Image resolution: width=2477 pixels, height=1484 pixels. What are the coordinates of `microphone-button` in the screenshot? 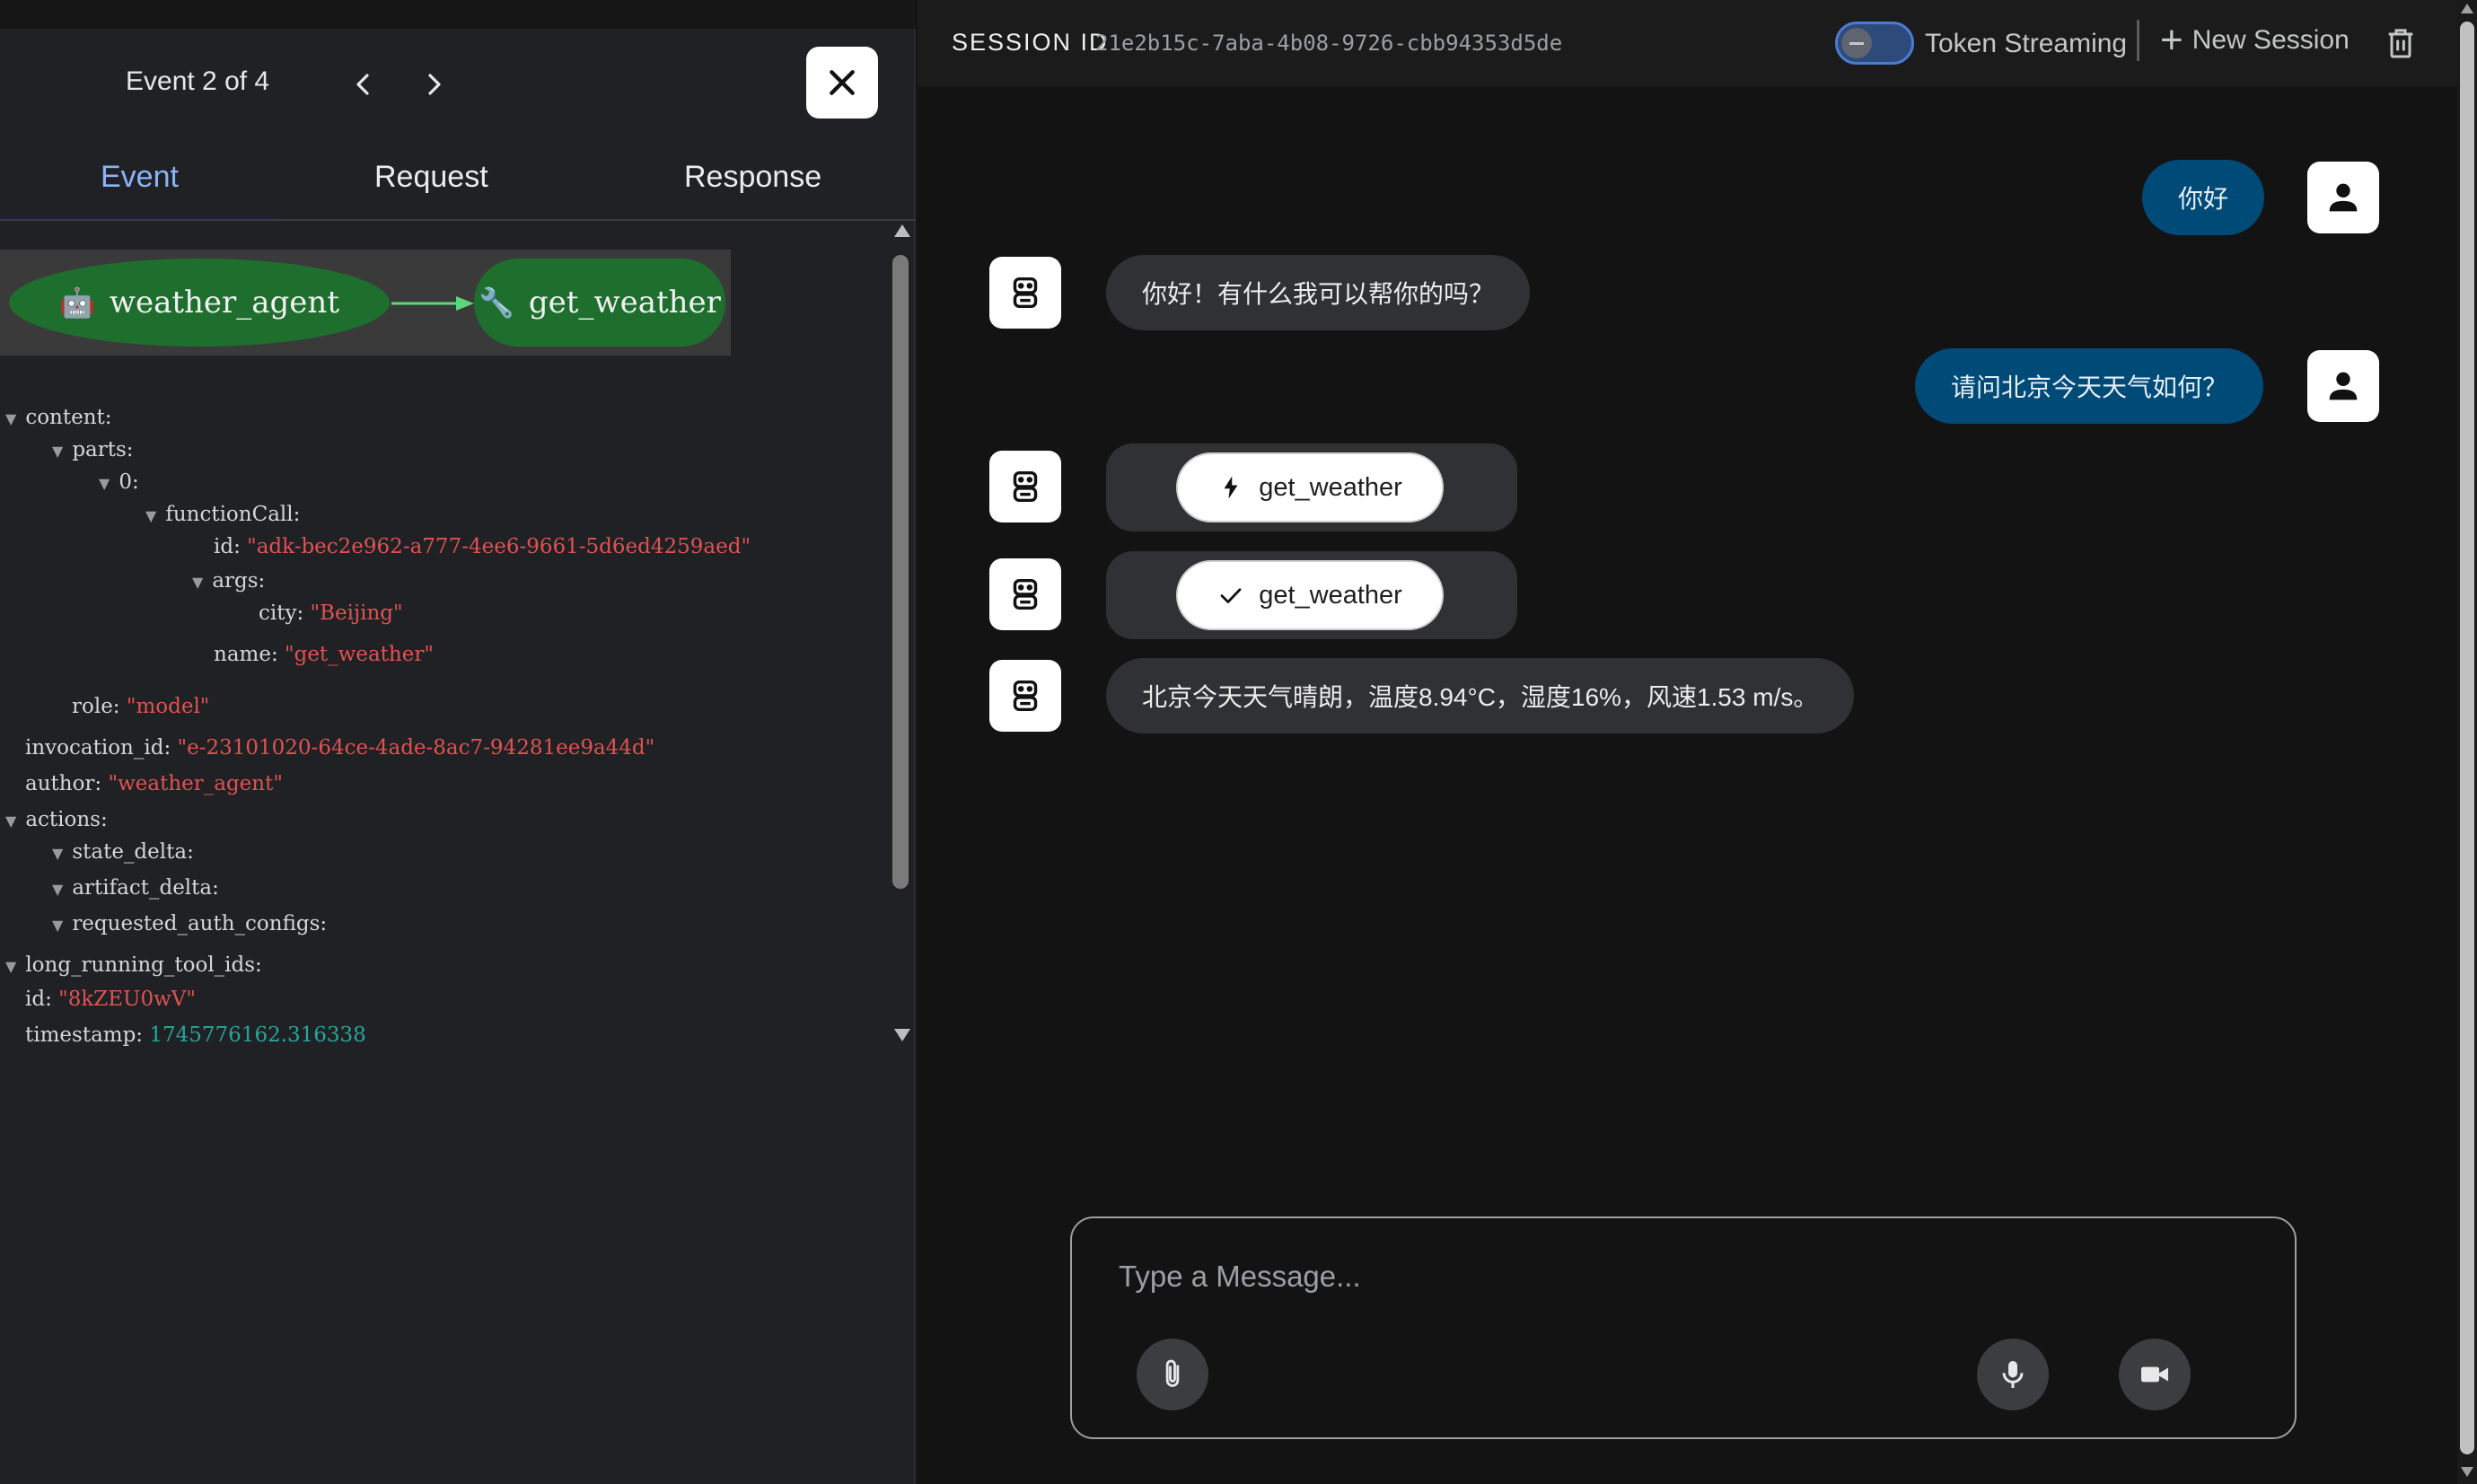 It's located at (2013, 1374).